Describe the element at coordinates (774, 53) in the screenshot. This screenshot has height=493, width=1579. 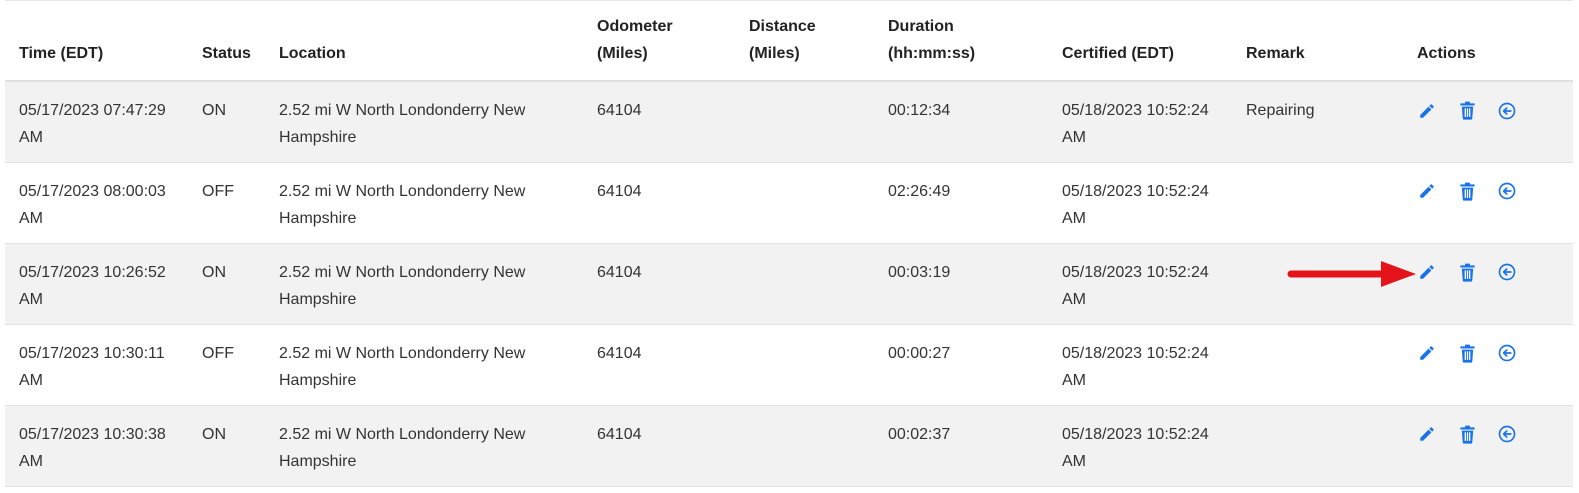
I see `header-distance-line2: (Miles)` at that location.